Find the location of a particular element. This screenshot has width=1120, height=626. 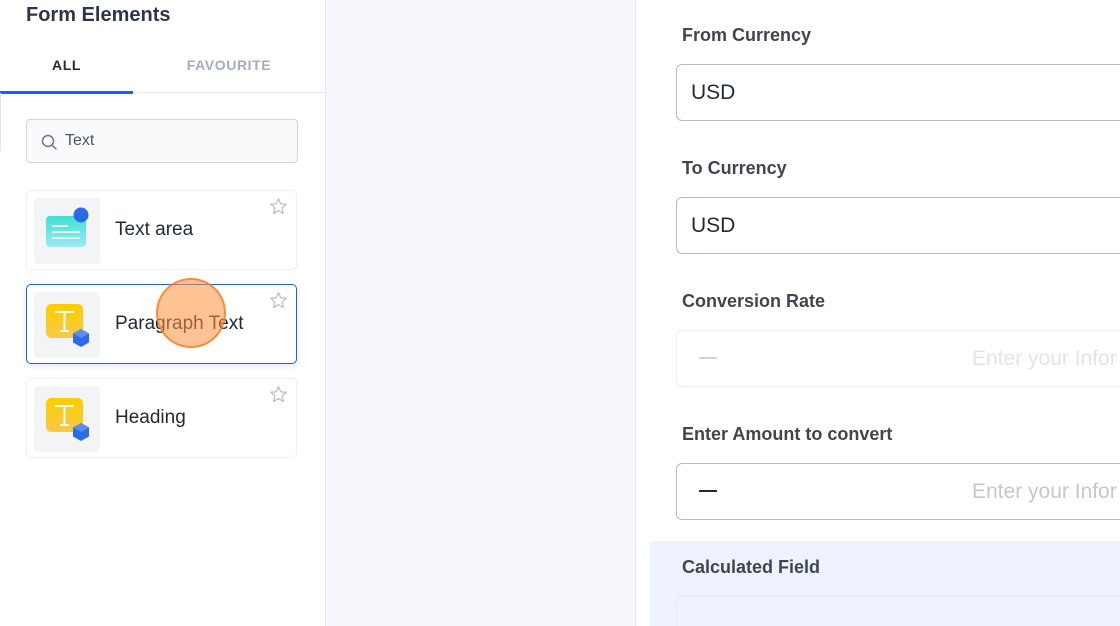

element-label: Paragraph Text is located at coordinates (179, 323).